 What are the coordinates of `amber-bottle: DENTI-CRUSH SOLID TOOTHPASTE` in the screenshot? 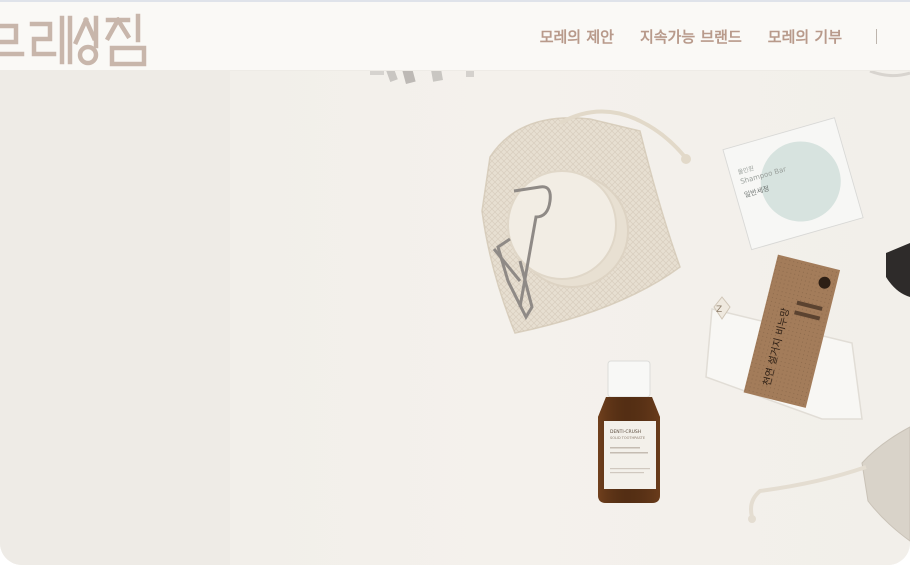 It's located at (629, 431).